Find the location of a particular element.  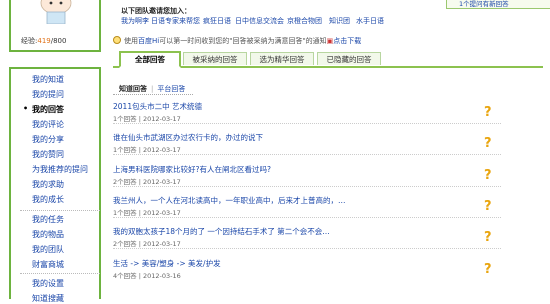

notice-pre: 使用 is located at coordinates (131, 41).